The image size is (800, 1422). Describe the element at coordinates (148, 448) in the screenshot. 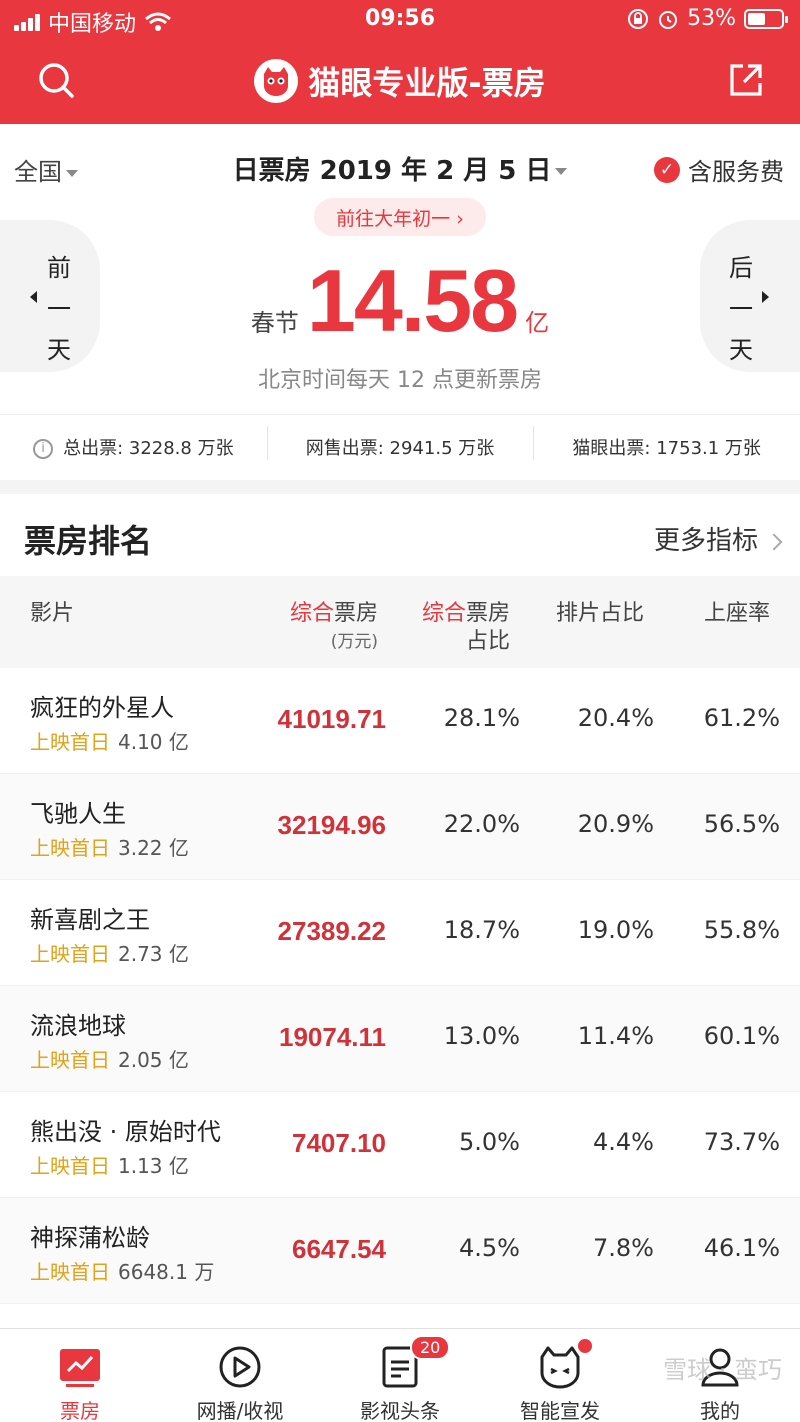

I see `stat-total-tickets-text: 总出票: 3228.8 万张` at that location.